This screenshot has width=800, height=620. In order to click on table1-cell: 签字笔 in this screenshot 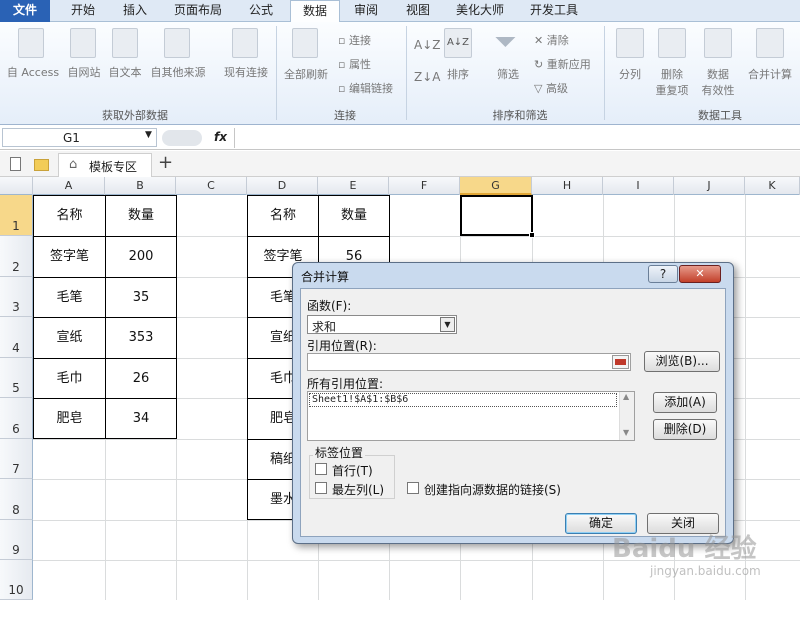, I will do `click(69, 257)`.